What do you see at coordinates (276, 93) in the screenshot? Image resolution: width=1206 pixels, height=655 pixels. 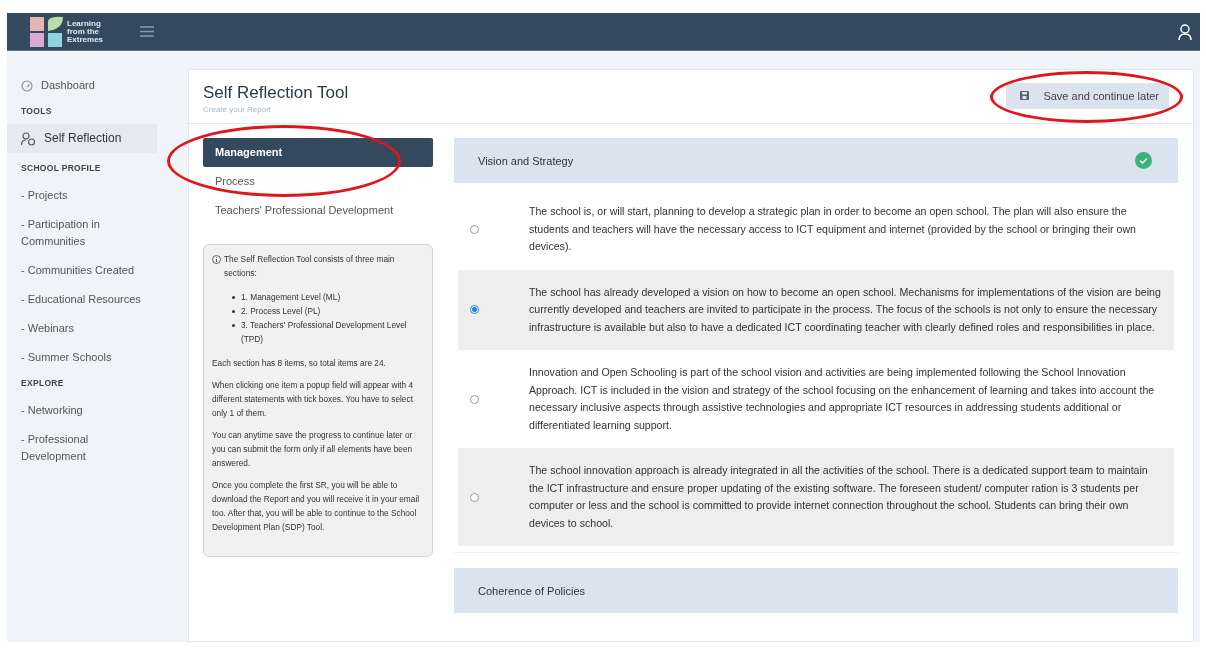 I see `page-title: Self Reflection Tool` at bounding box center [276, 93].